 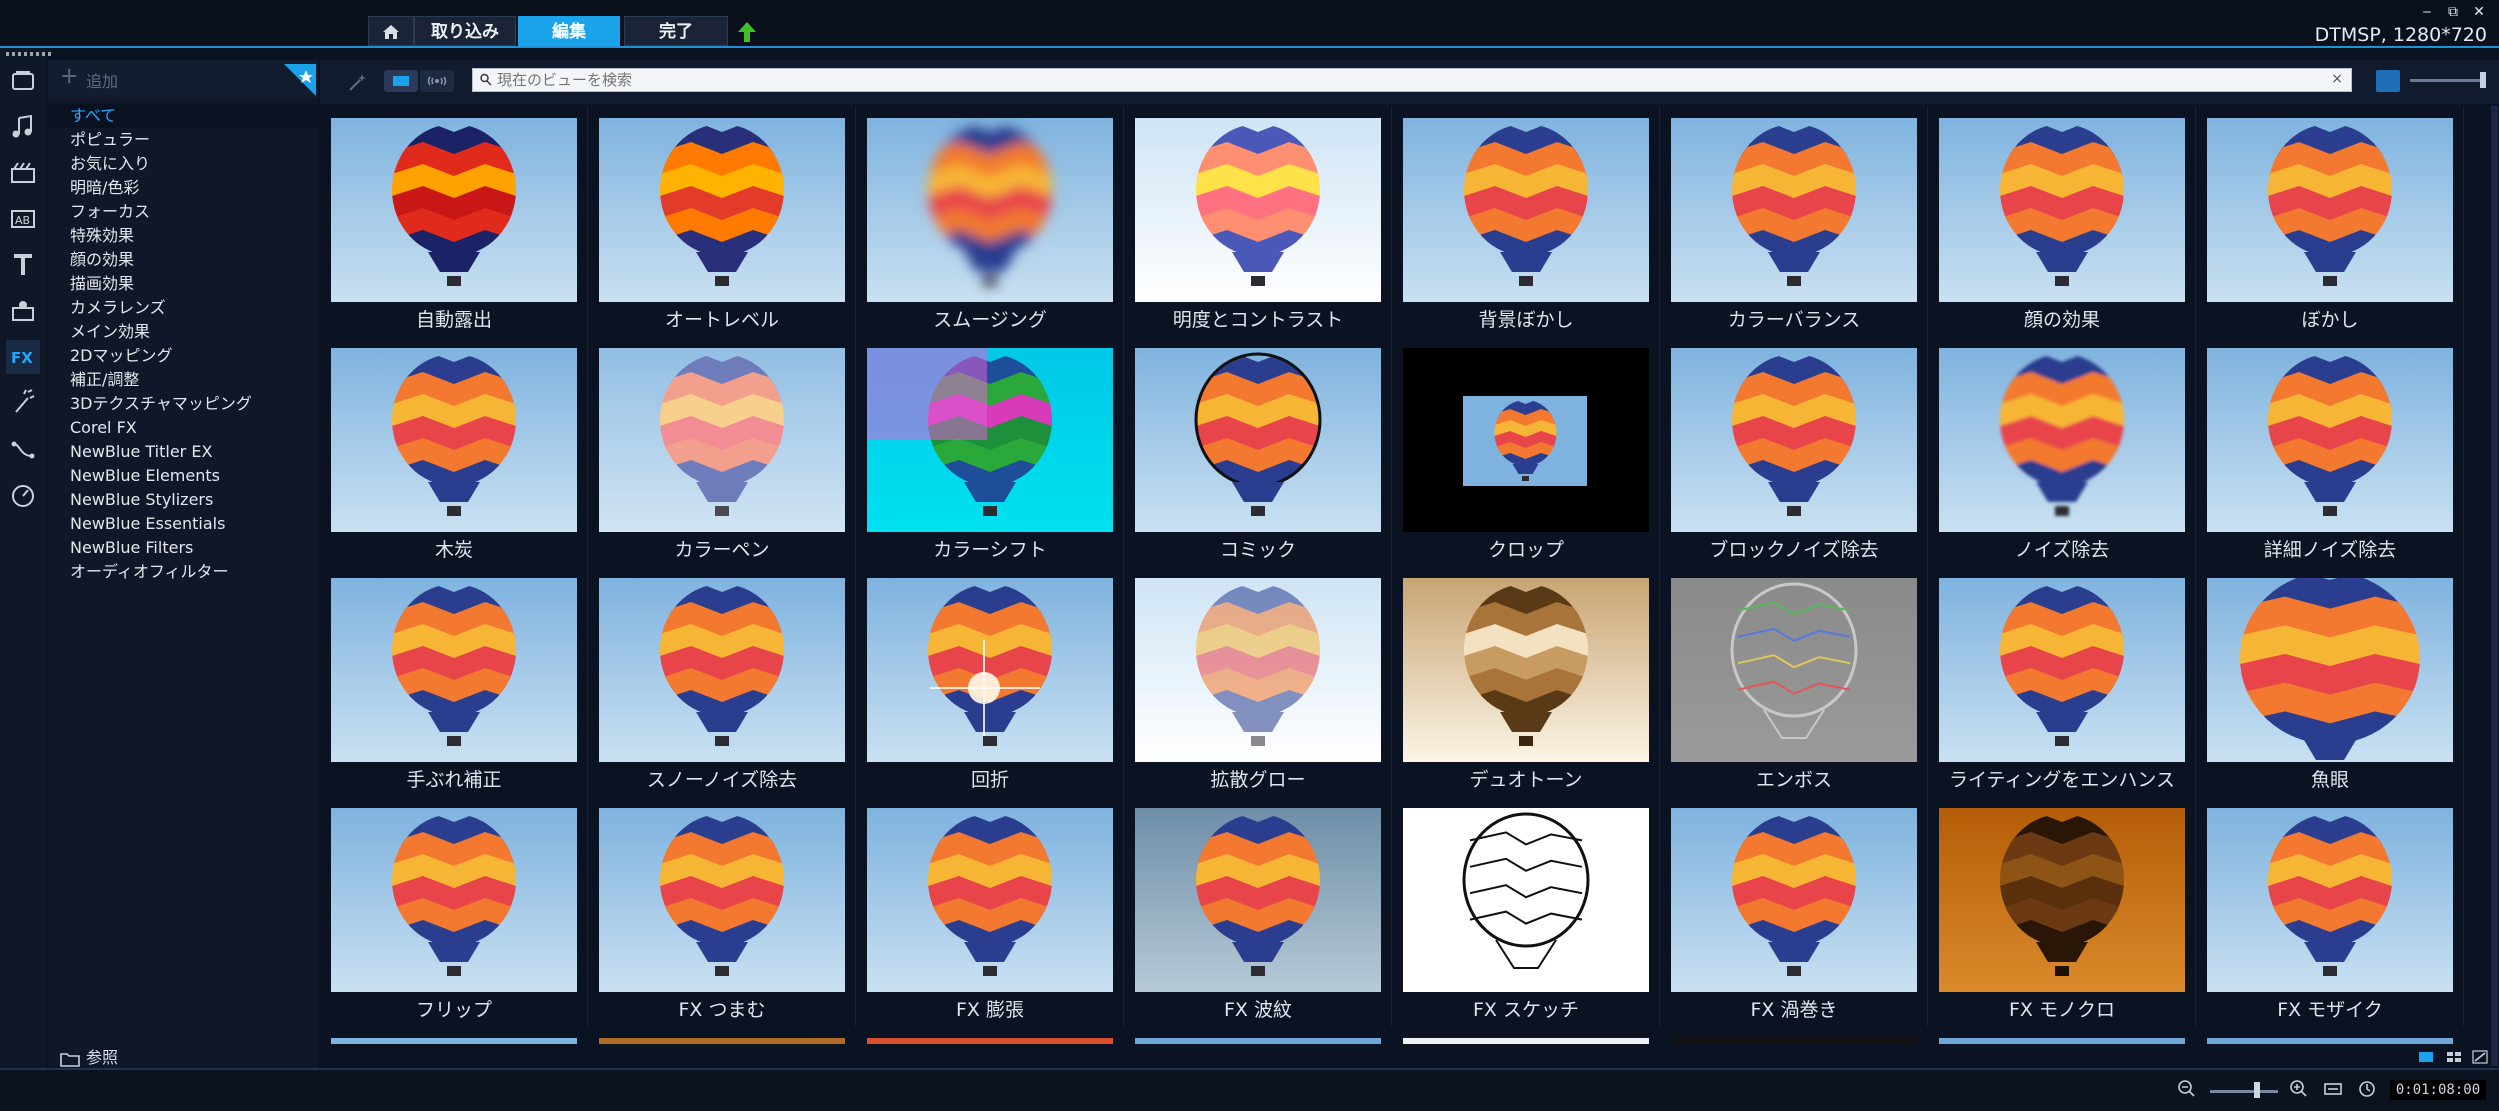 I want to click on effect-tile: FX 渦巻き, so click(x=1794, y=911).